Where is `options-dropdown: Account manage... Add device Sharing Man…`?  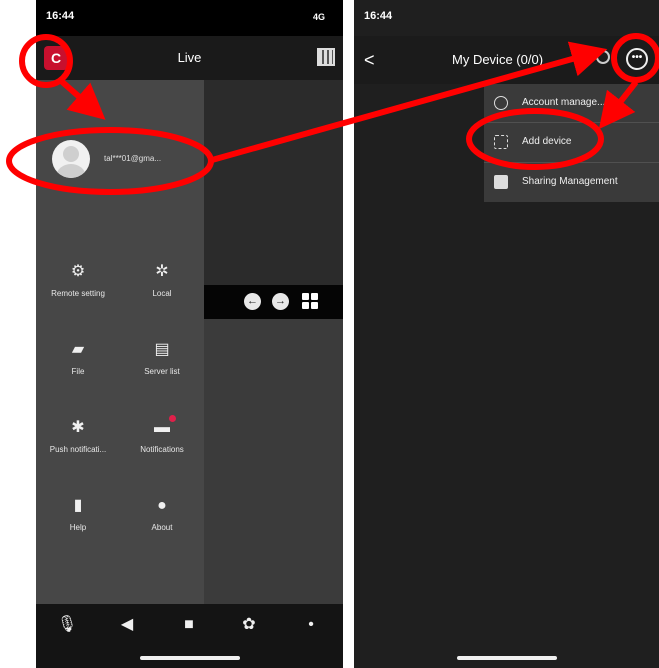 options-dropdown: Account manage... Add device Sharing Man… is located at coordinates (571, 143).